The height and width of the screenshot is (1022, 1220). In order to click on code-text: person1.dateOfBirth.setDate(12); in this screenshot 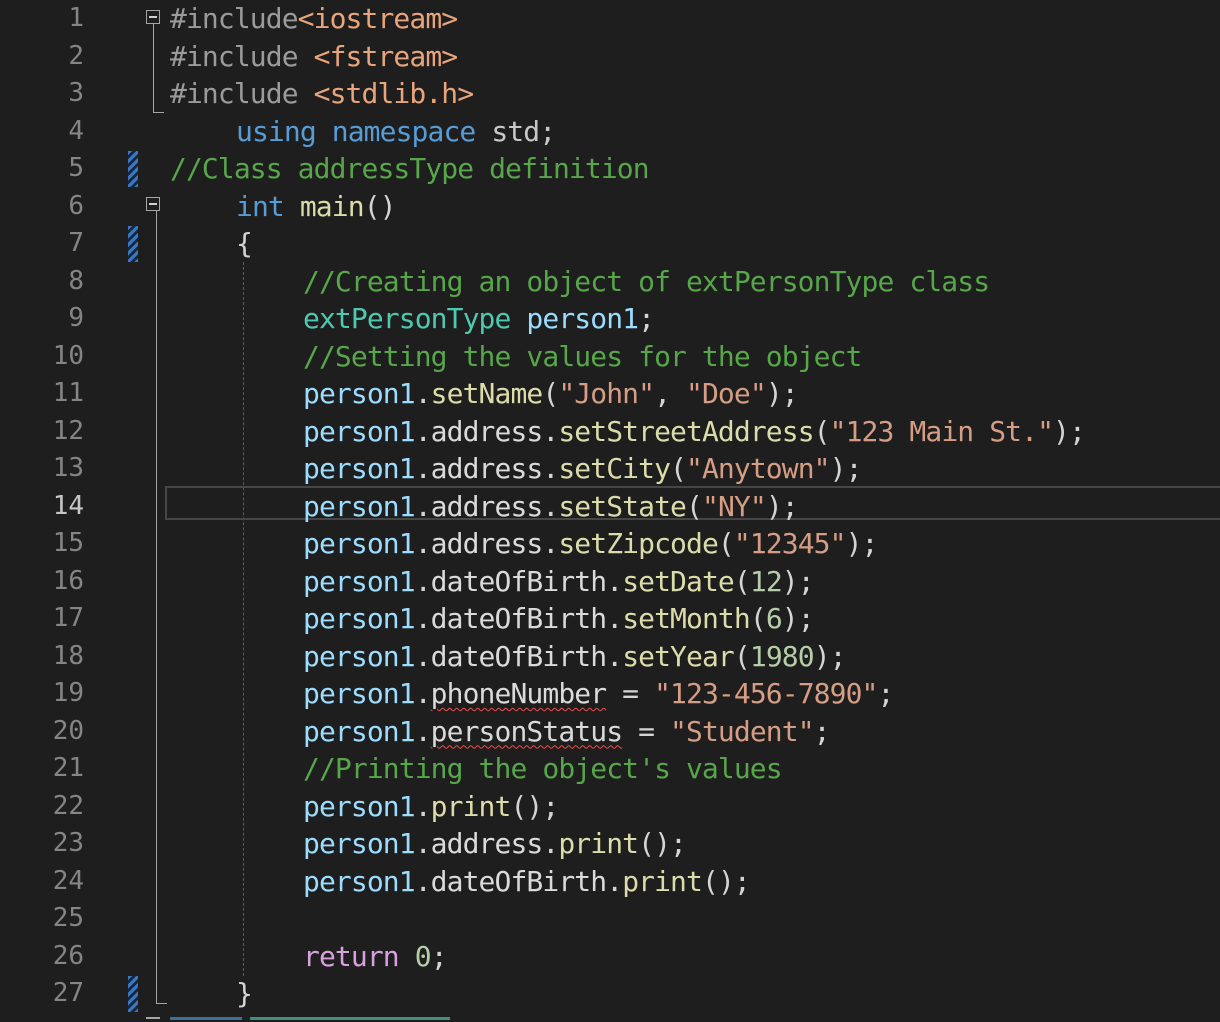, I will do `click(559, 582)`.